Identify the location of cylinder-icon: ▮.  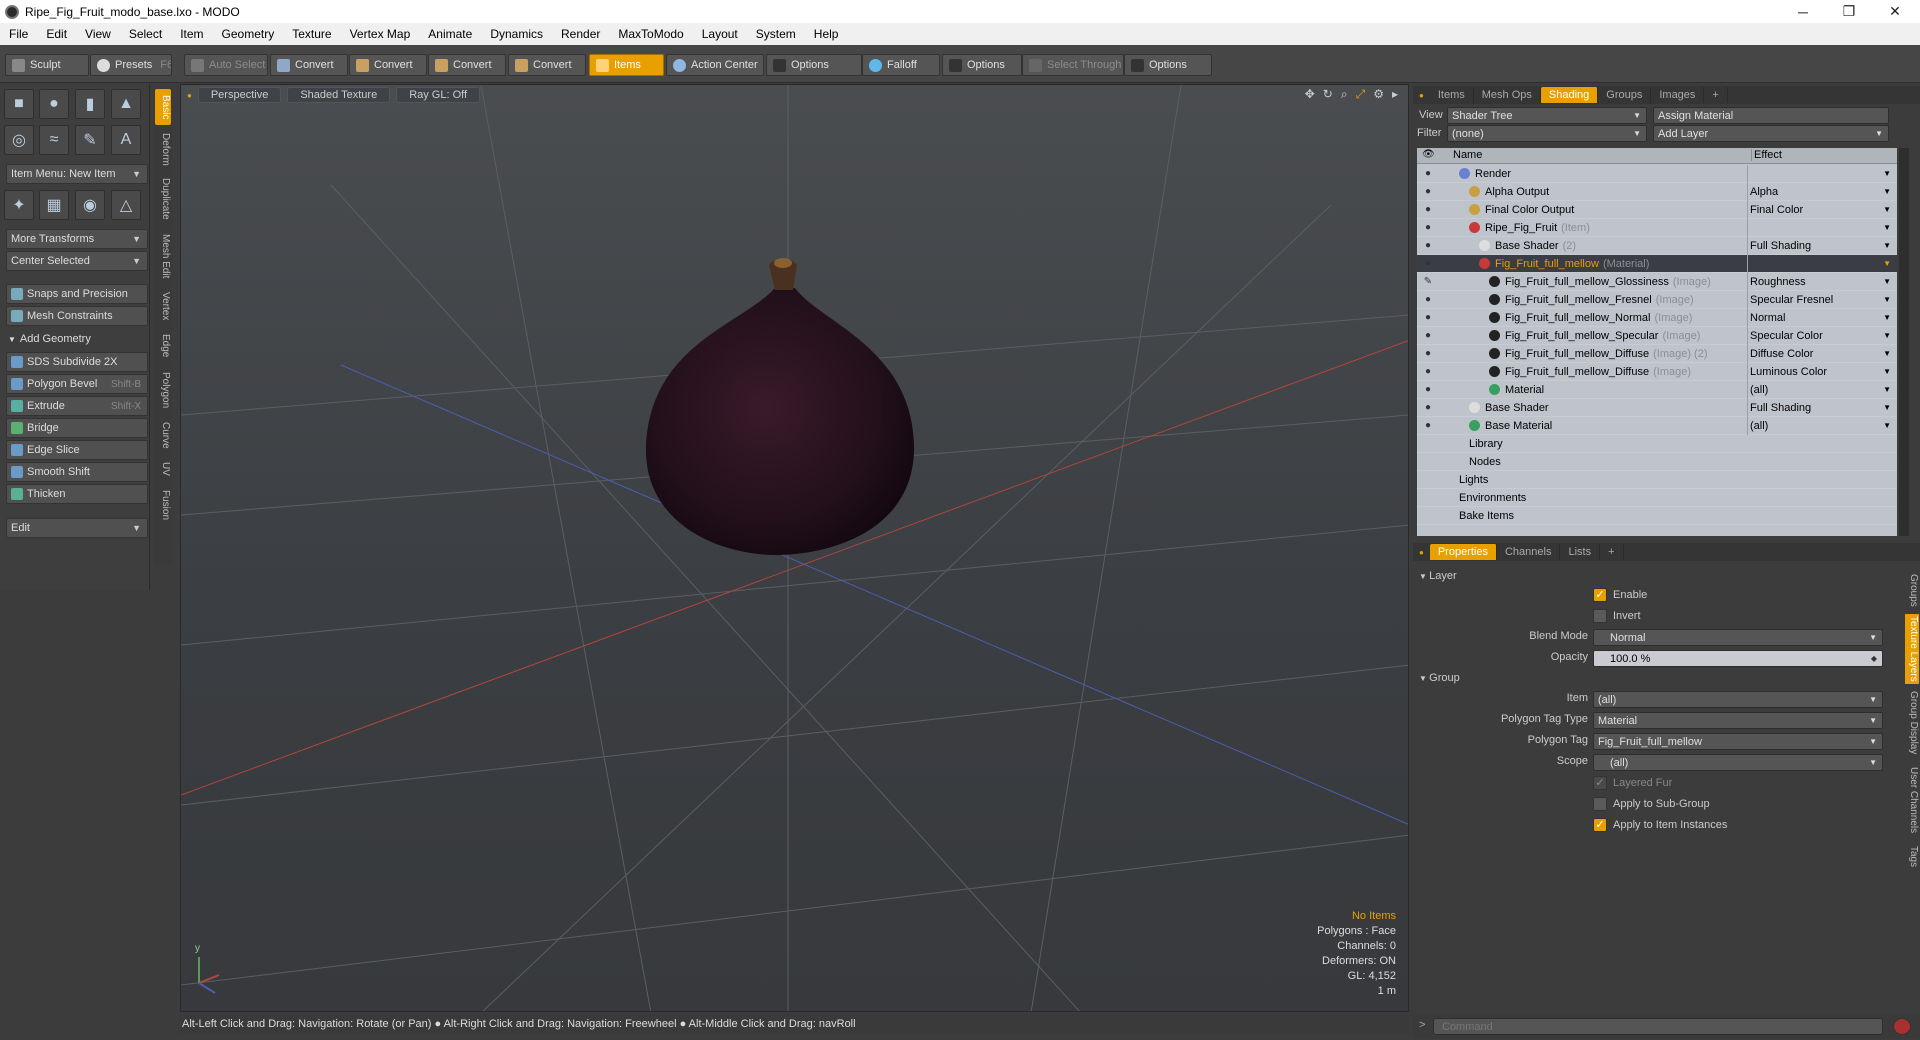
(90, 104).